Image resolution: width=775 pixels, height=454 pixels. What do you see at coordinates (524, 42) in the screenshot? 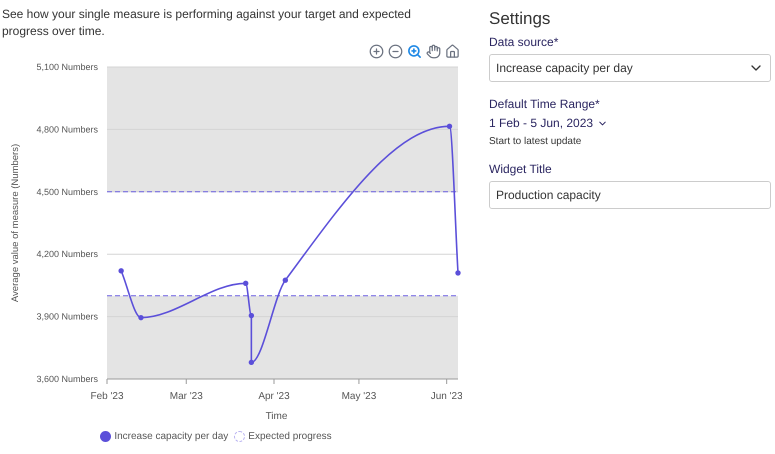
I see `field-label: Data source*` at bounding box center [524, 42].